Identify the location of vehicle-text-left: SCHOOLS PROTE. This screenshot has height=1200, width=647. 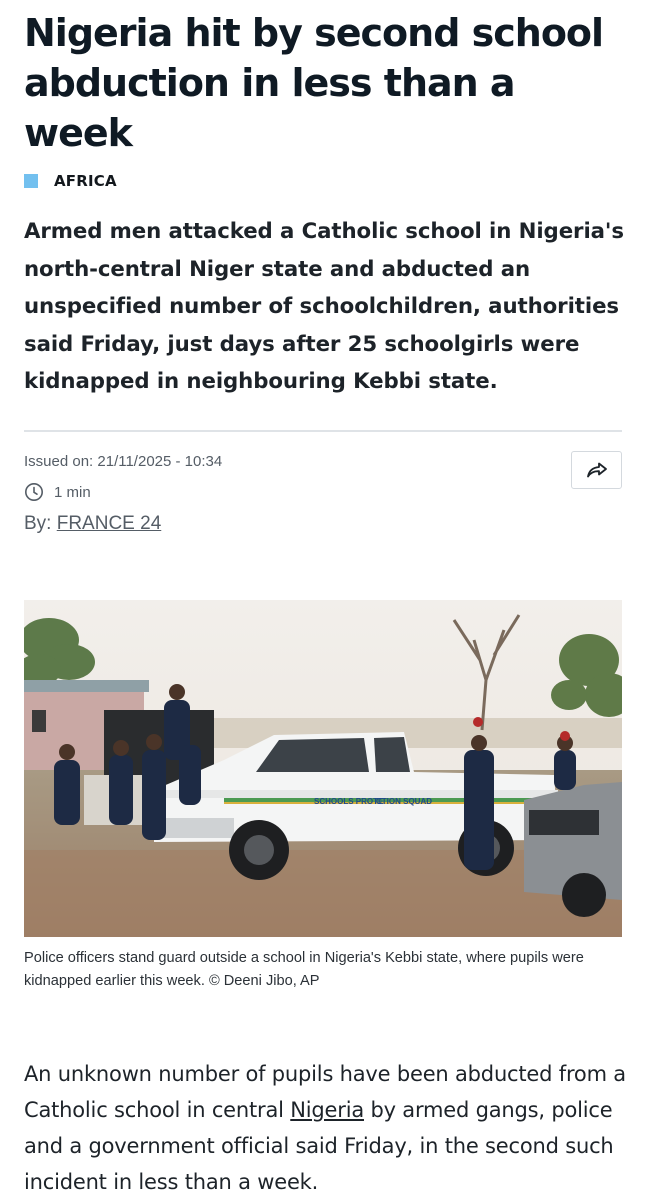
(349, 801).